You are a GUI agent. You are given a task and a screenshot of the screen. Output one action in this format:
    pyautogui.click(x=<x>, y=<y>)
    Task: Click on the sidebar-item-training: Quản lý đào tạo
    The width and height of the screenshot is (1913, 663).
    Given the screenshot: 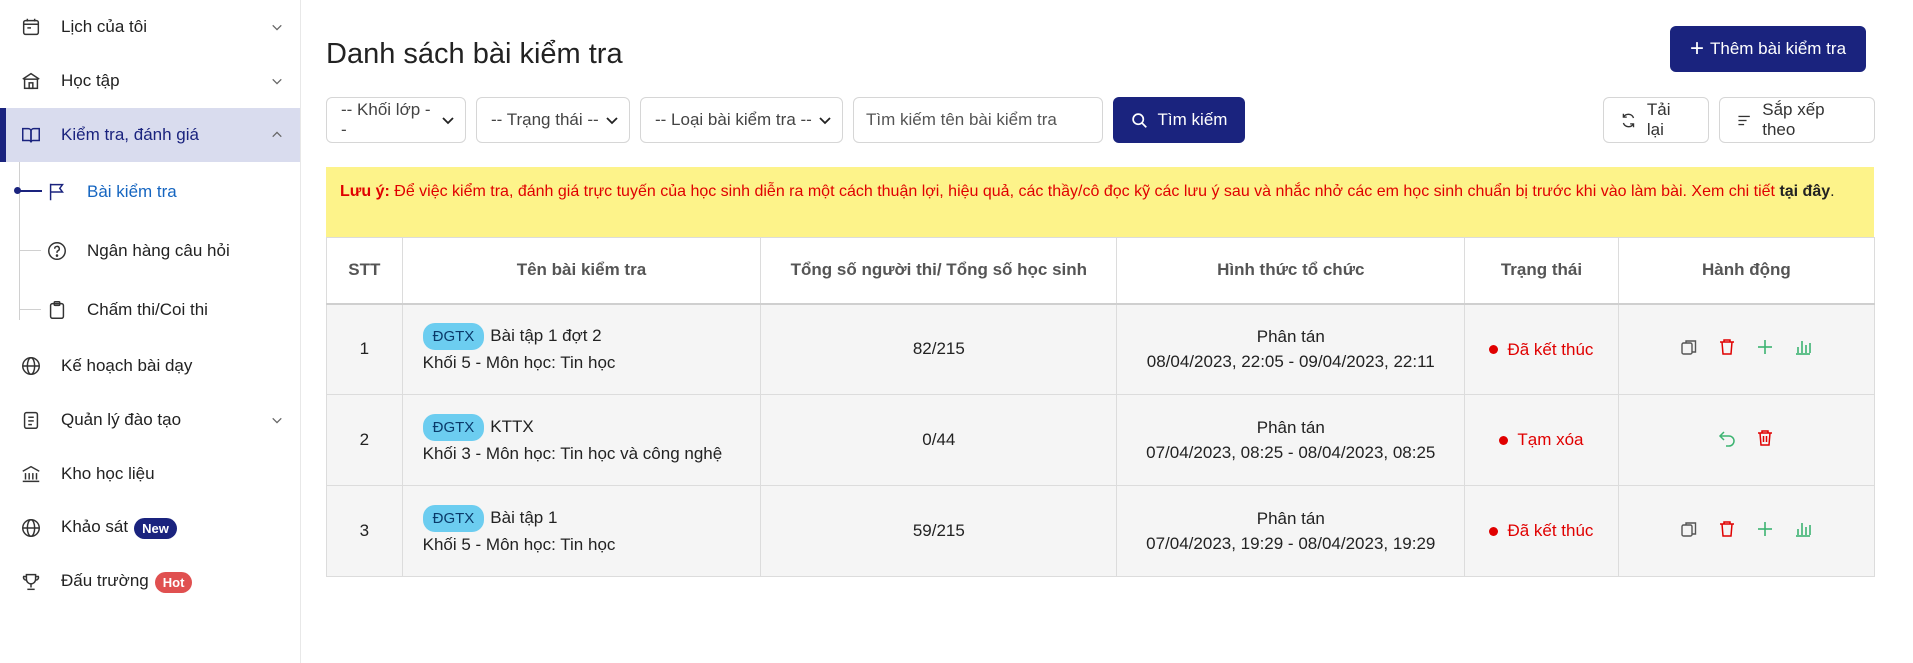 What is the action you would take?
    pyautogui.click(x=150, y=420)
    